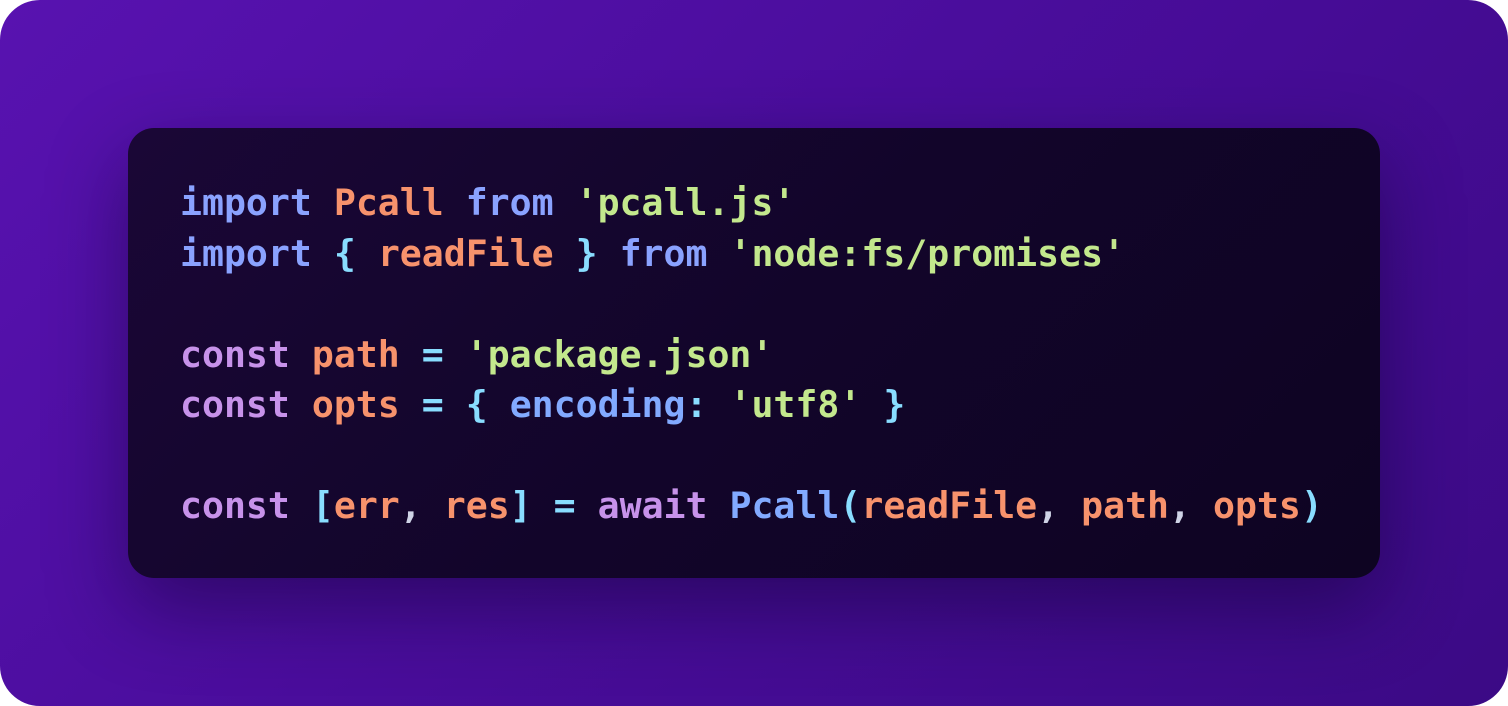 This screenshot has height=706, width=1508. I want to click on code-line: const opts = { encoding: 'utf8' }, so click(751, 405).